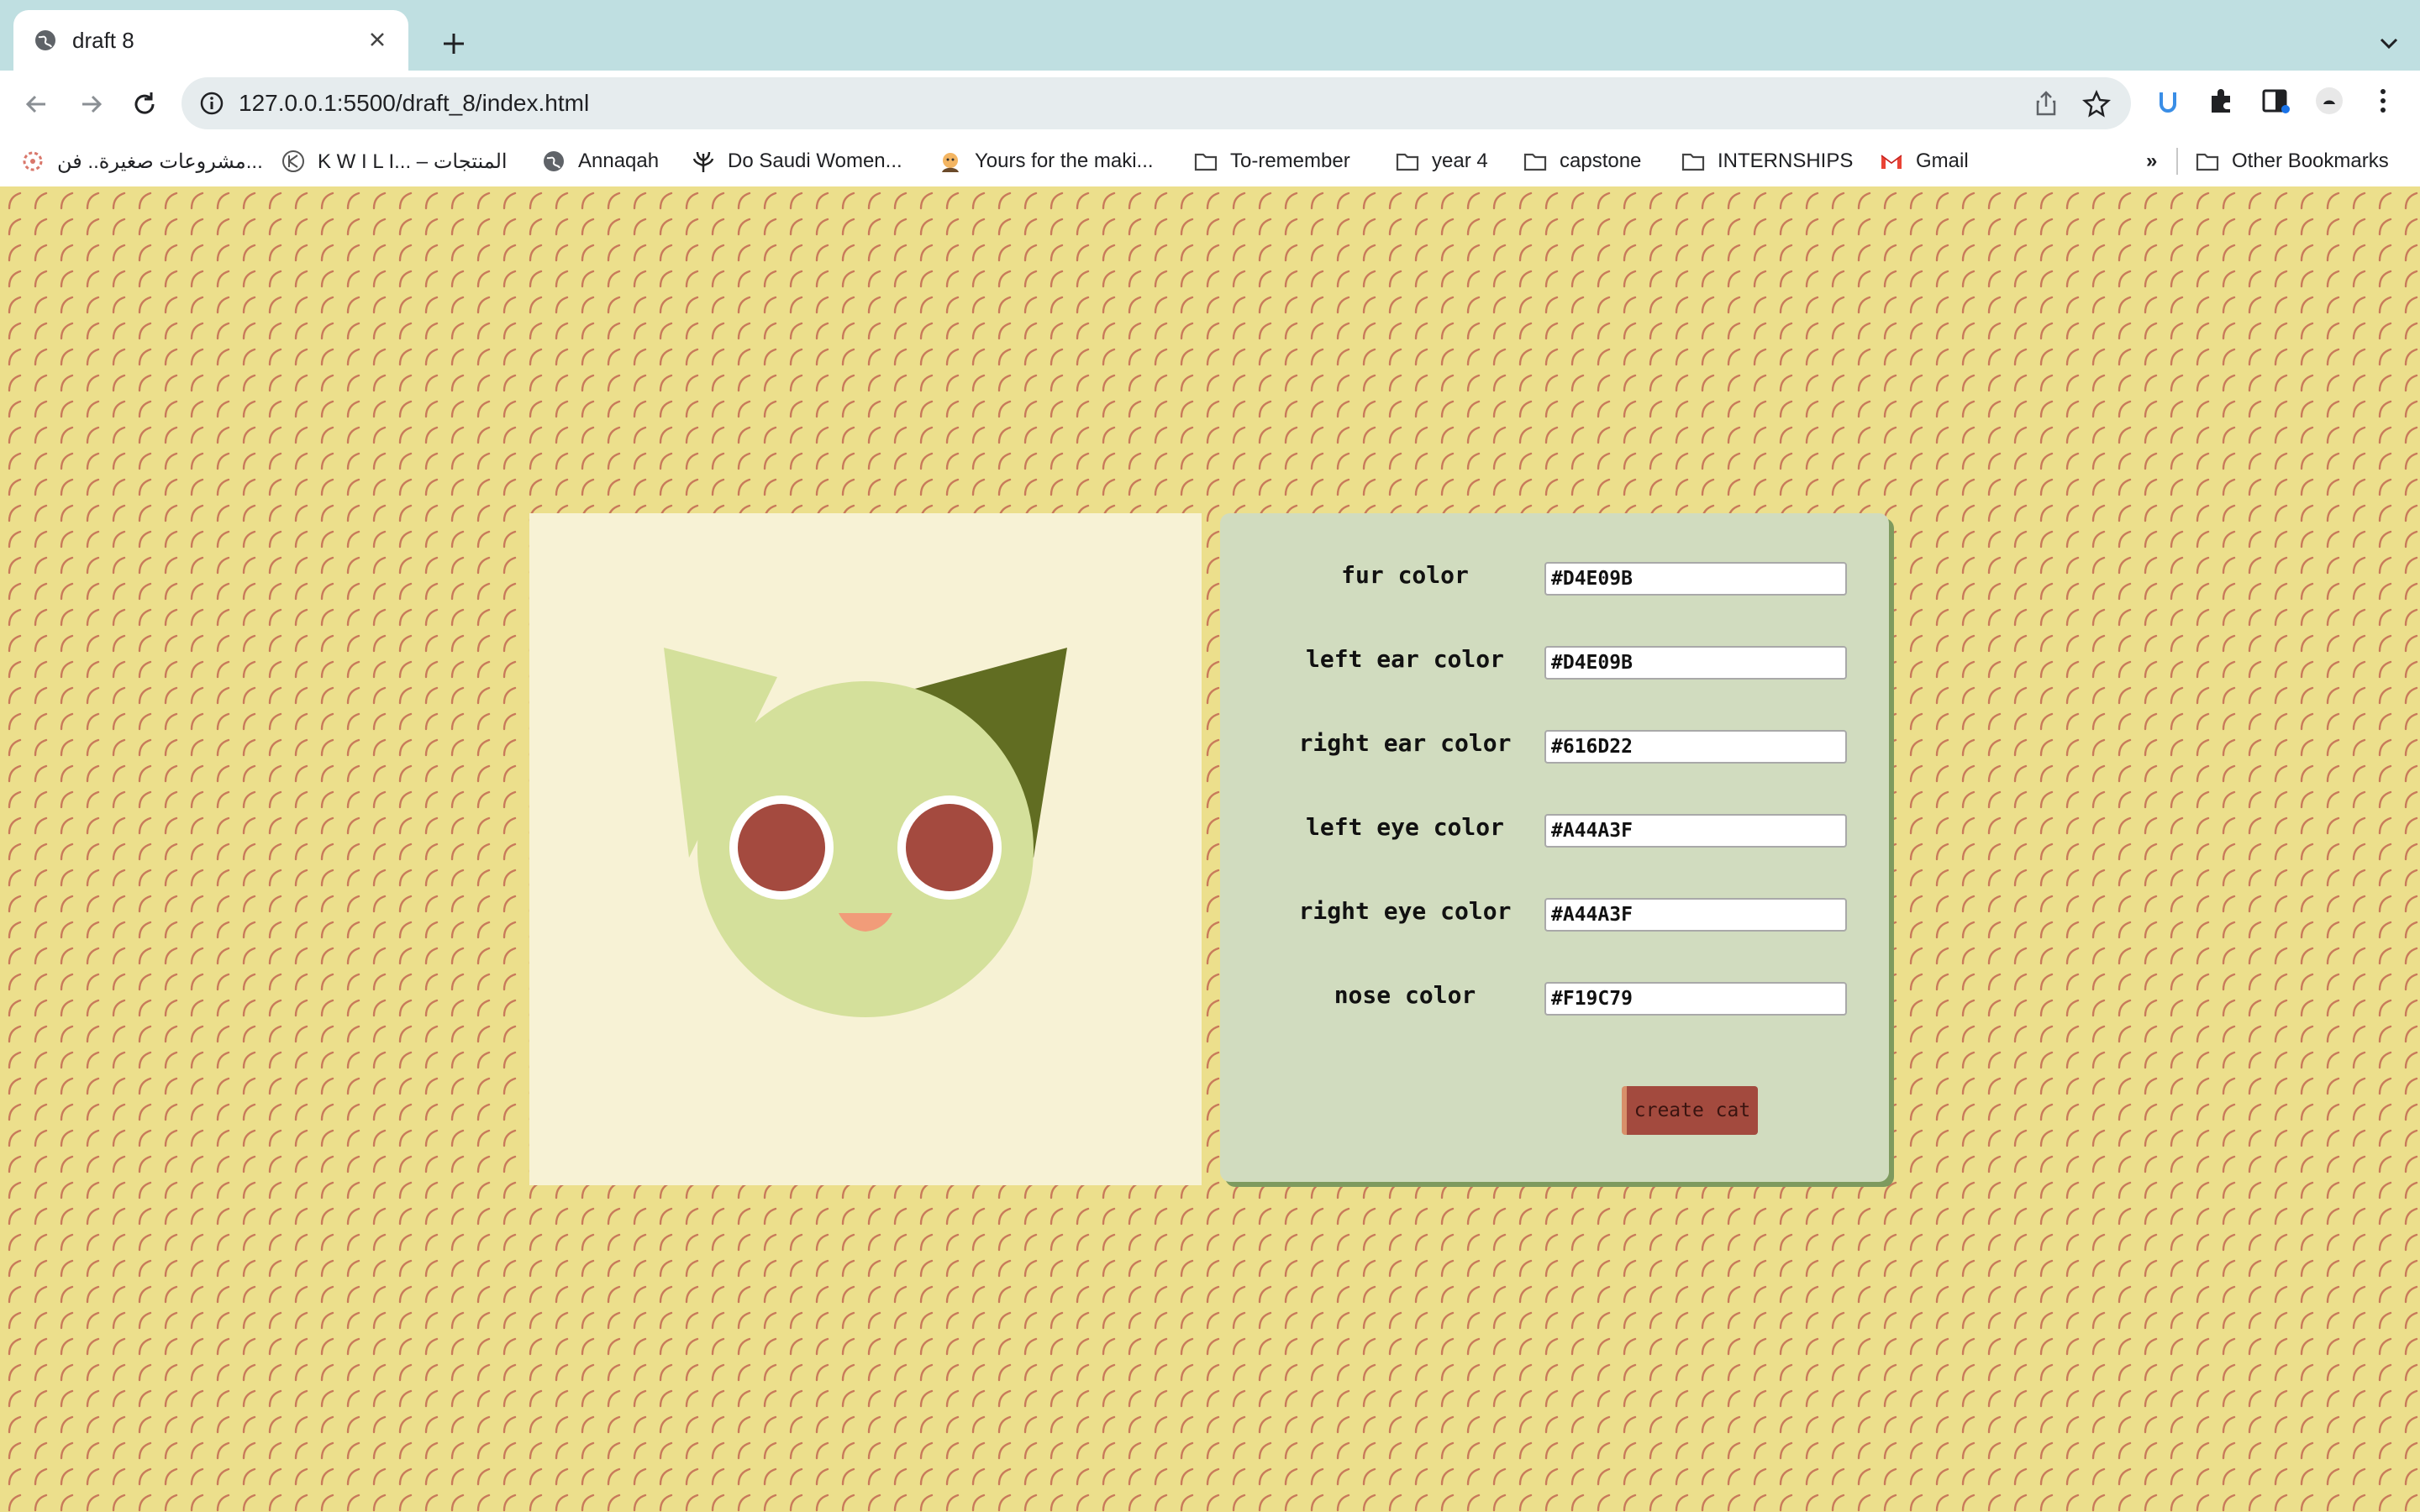  What do you see at coordinates (293, 161) in the screenshot?
I see `kwili-logo-icon` at bounding box center [293, 161].